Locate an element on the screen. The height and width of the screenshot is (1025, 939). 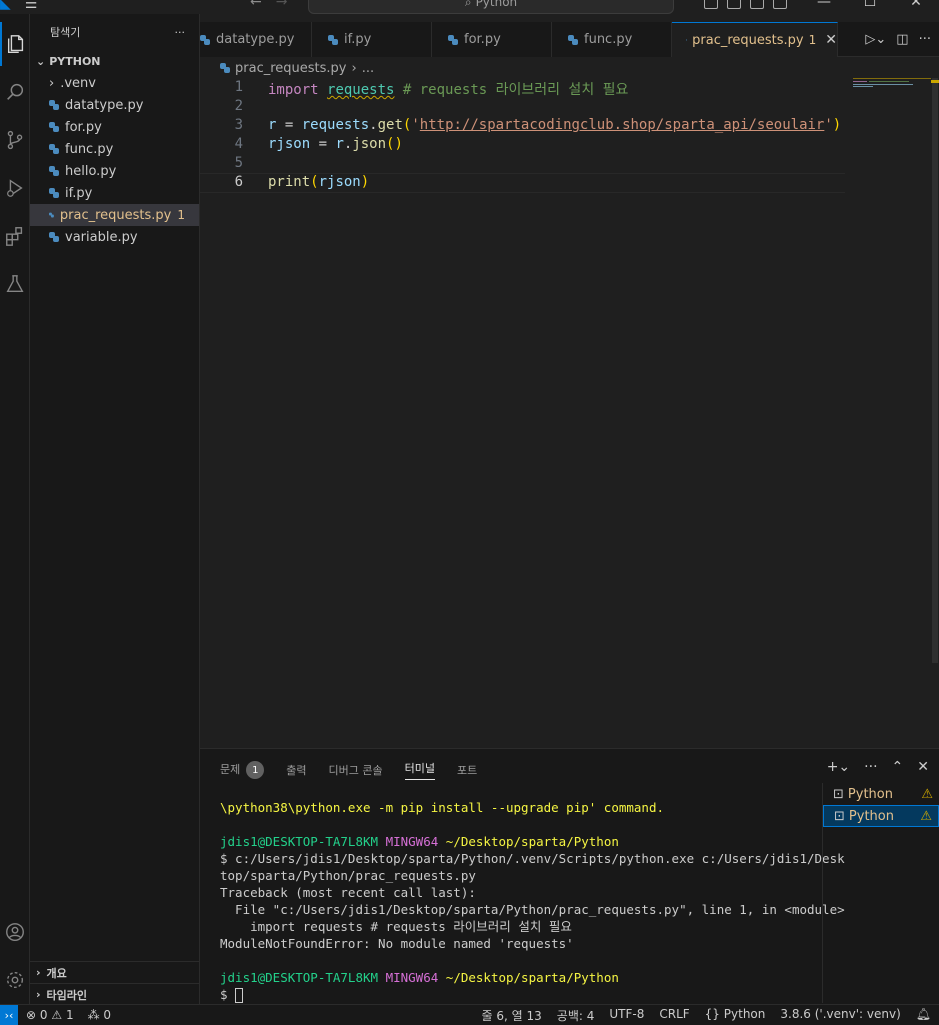
testing-icon is located at coordinates (15, 284).